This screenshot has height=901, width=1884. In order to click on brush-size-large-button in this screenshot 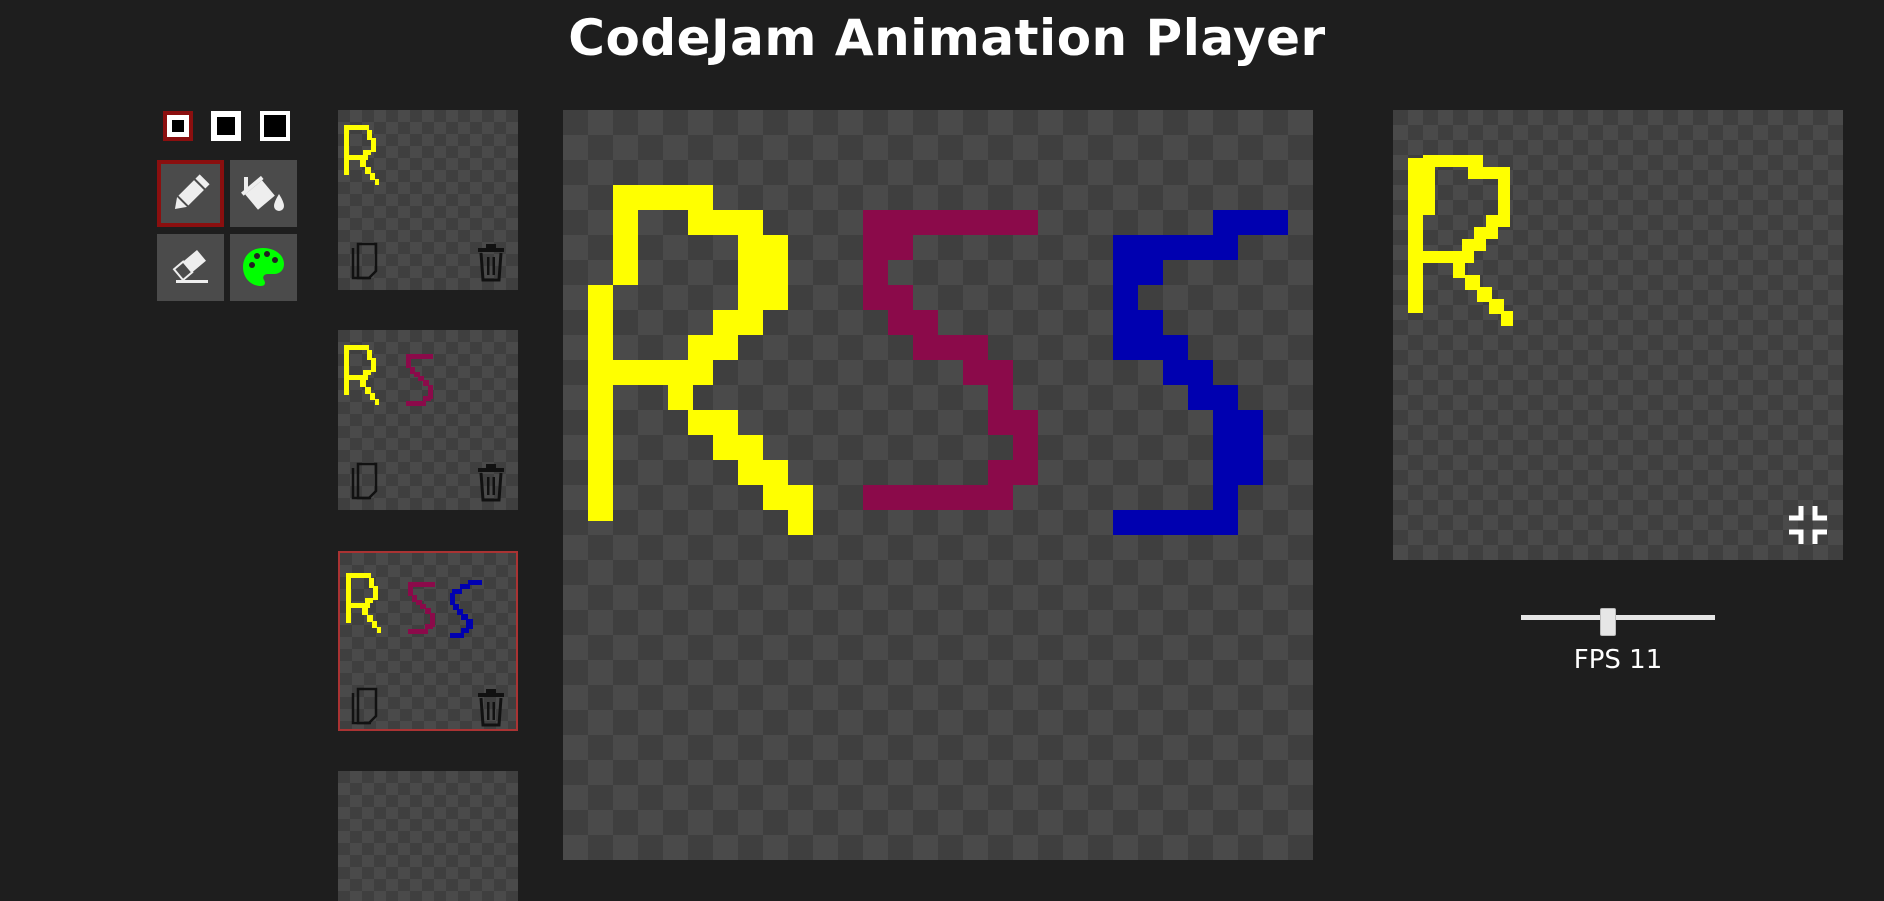, I will do `click(275, 126)`.